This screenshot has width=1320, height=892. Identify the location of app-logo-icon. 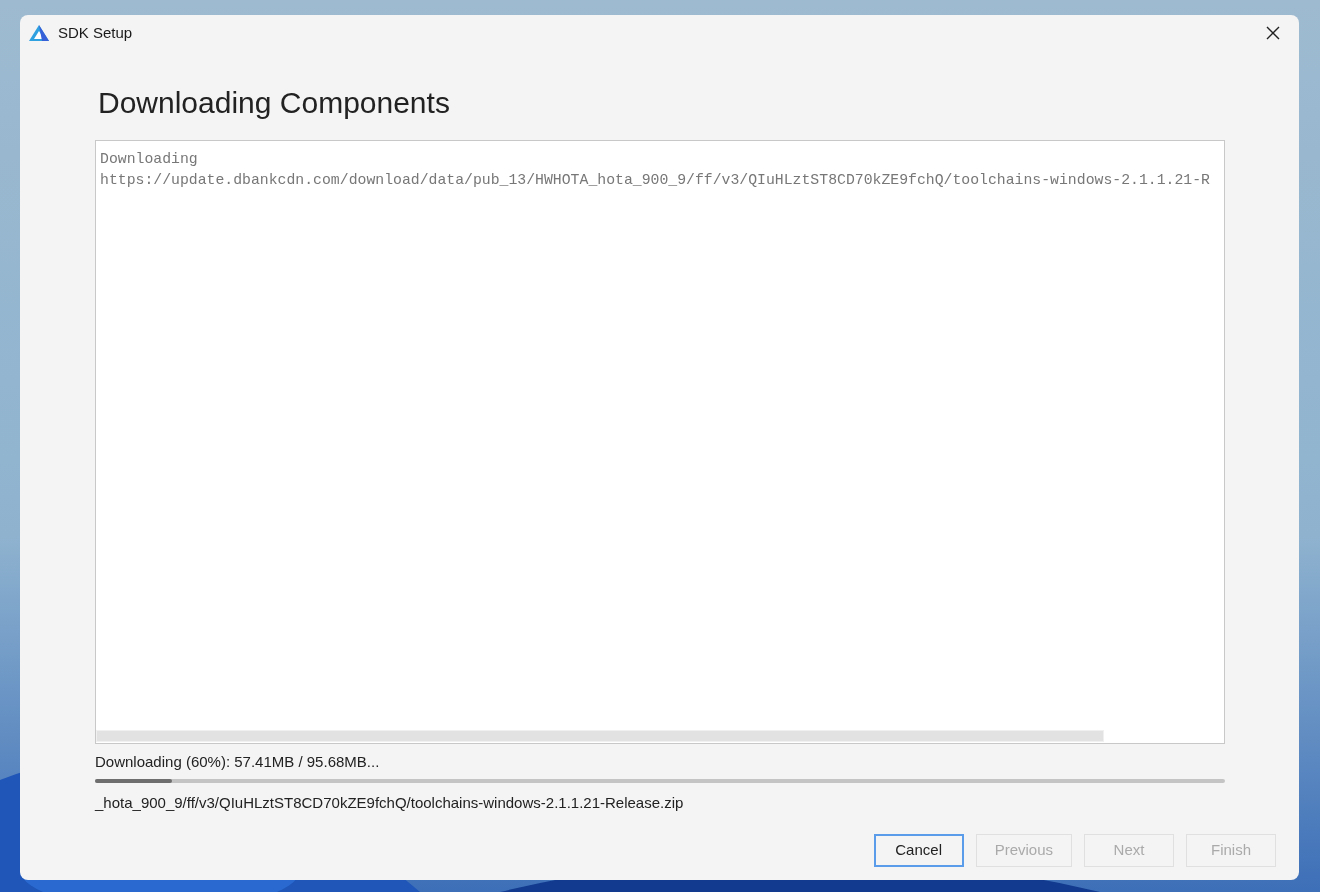
(39, 33).